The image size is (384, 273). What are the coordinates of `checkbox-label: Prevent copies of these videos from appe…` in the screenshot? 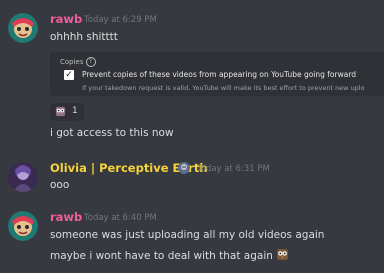 It's located at (219, 74).